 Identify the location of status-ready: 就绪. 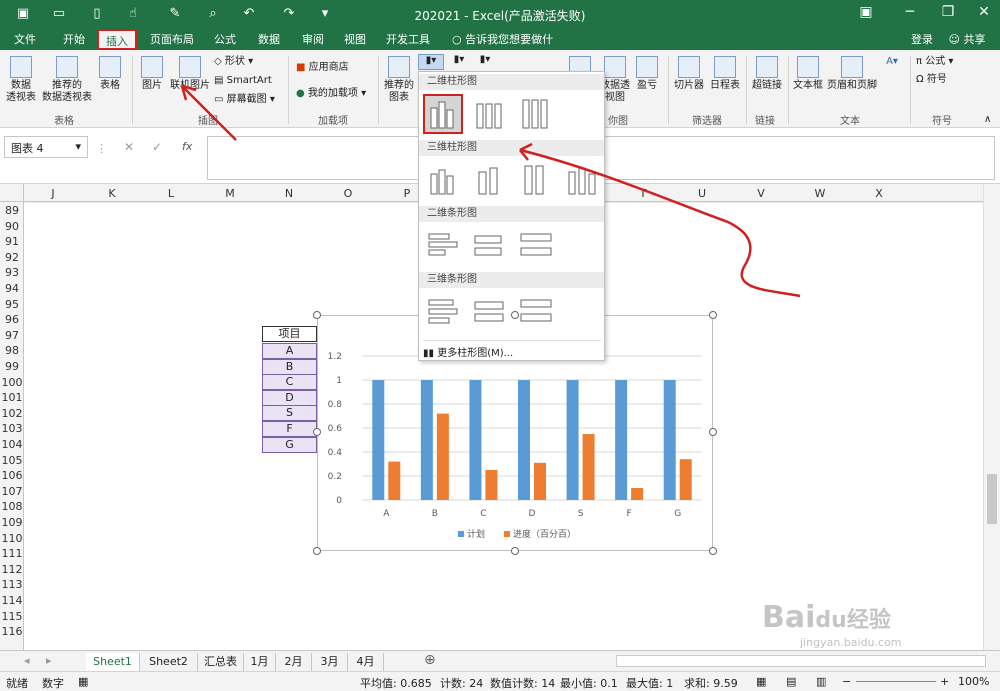
(17, 683).